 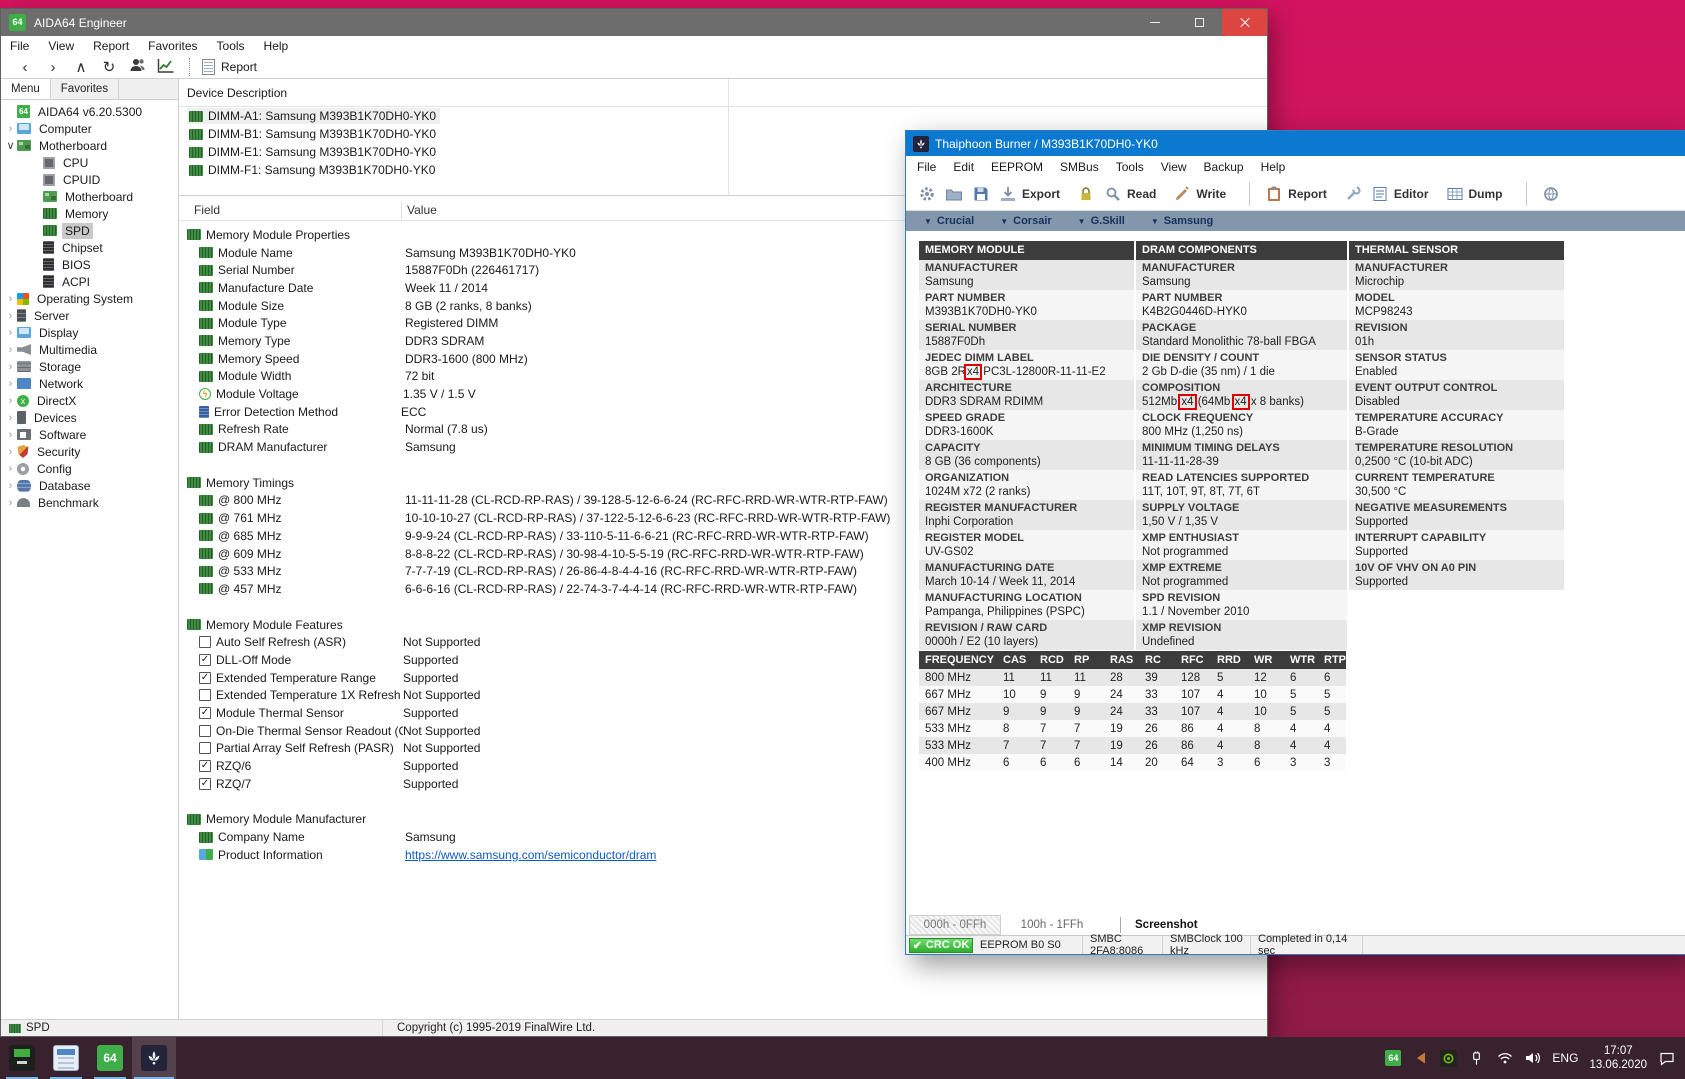 I want to click on tray-aida64-icon: 64, so click(x=1393, y=1058).